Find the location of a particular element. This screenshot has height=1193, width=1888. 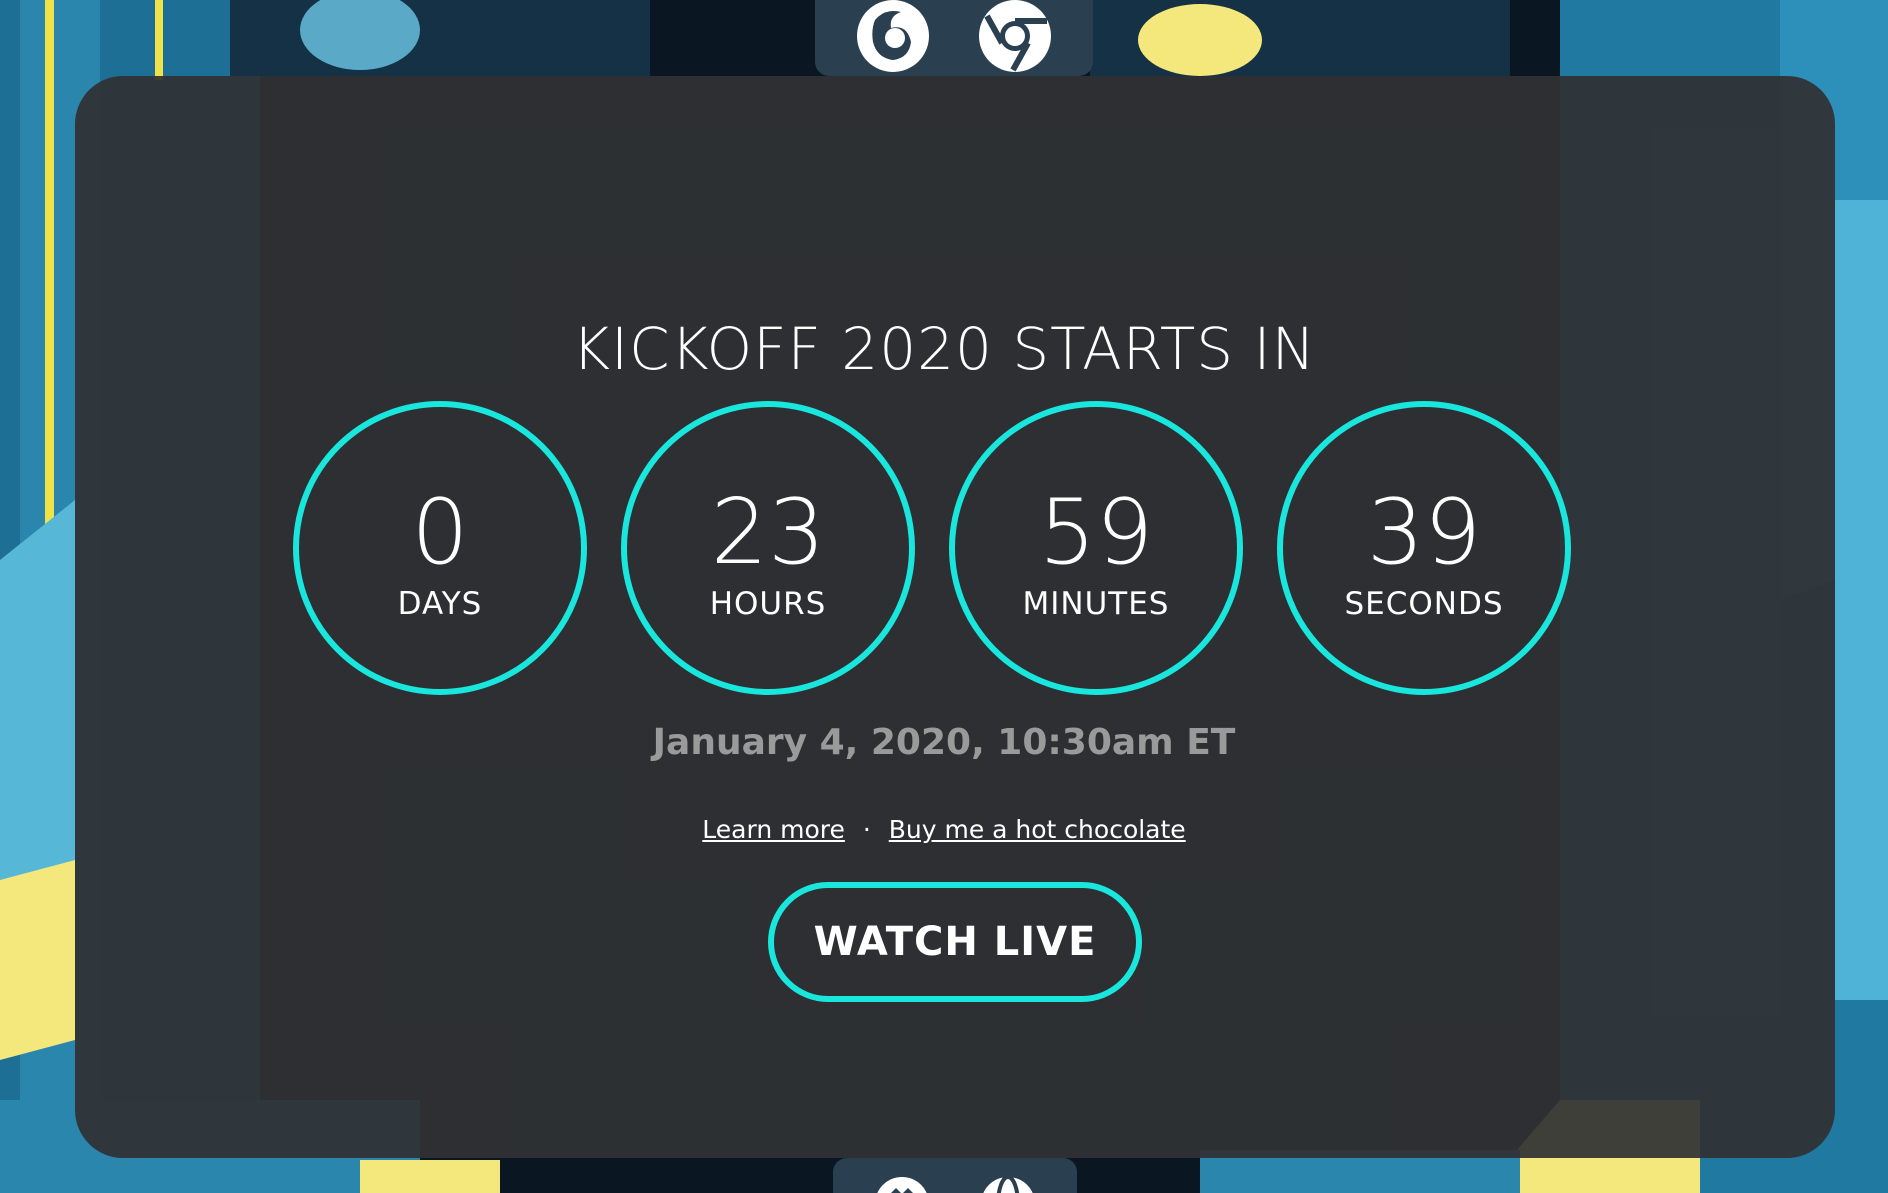

watch-live-button: WATCH LIVE is located at coordinates (955, 942).